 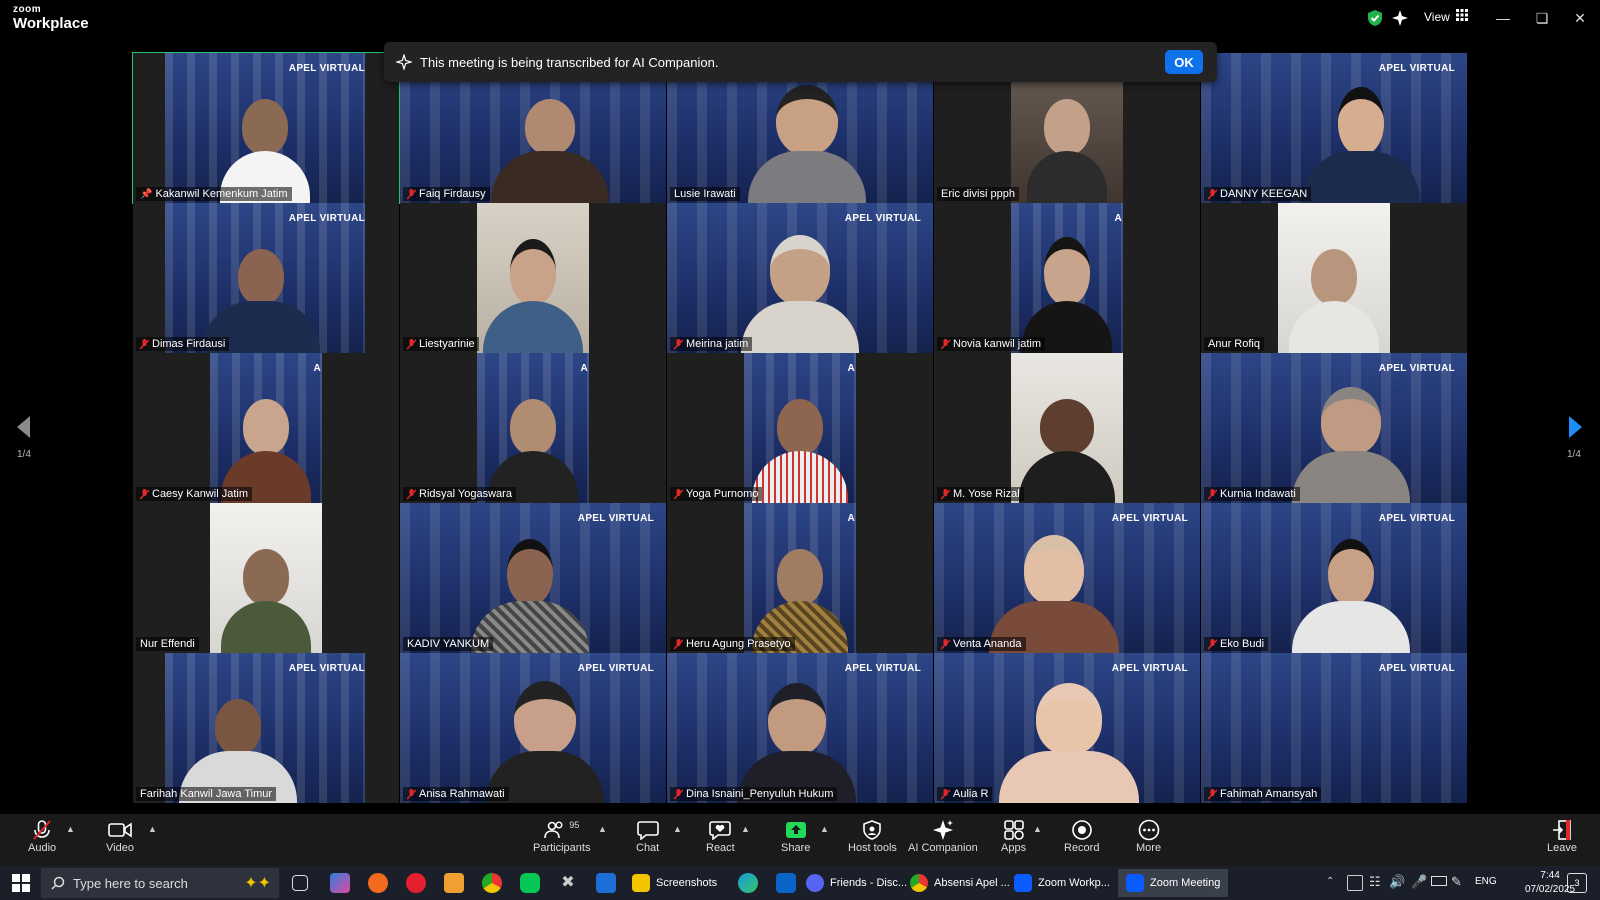 I want to click on video-tile: APEL VIRTUAL Dimas Firdausi, so click(x=266, y=278).